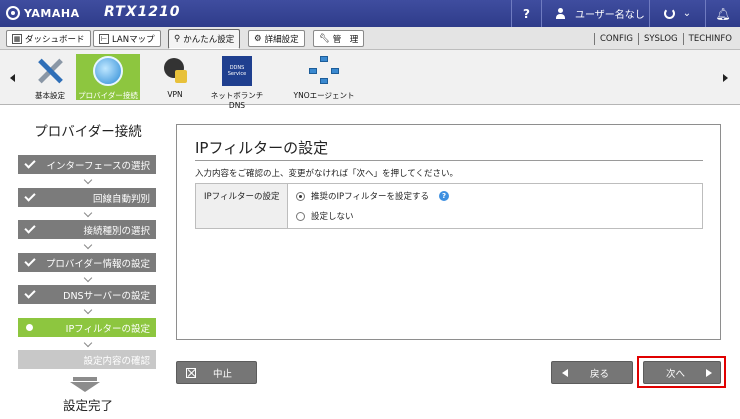  I want to click on feature-provider-connection: プロバイダー接続, so click(108, 77).